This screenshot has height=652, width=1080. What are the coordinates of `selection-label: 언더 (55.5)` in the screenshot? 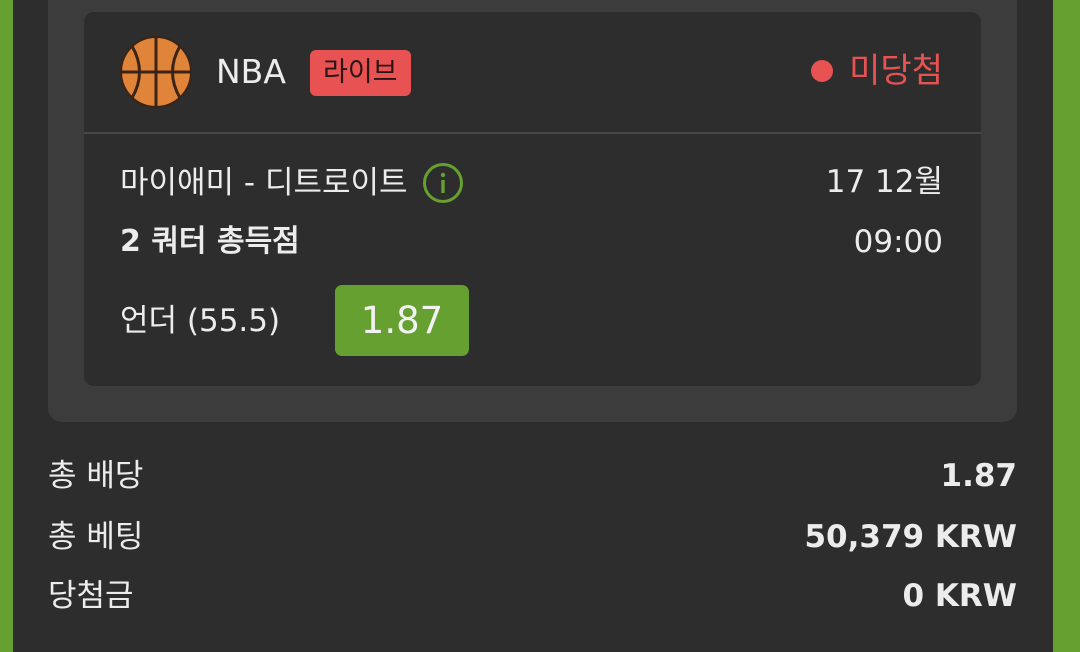 It's located at (200, 321).